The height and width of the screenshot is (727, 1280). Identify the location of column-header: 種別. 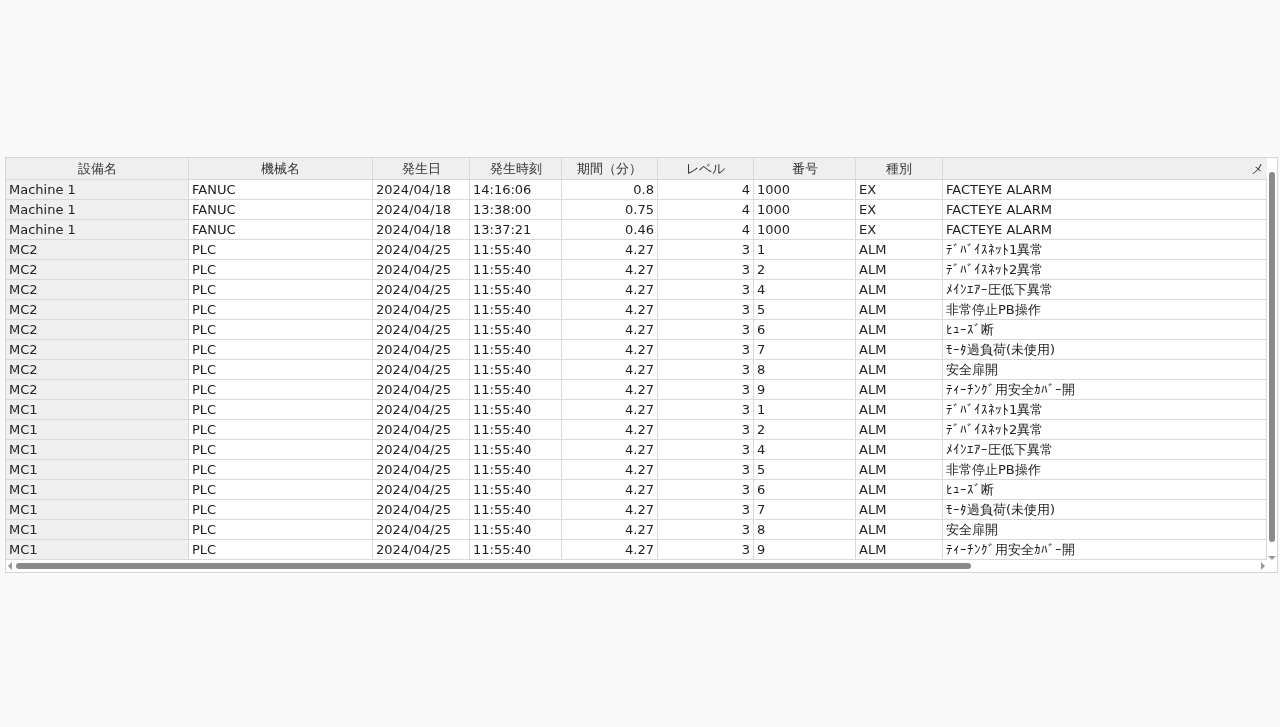
(899, 169).